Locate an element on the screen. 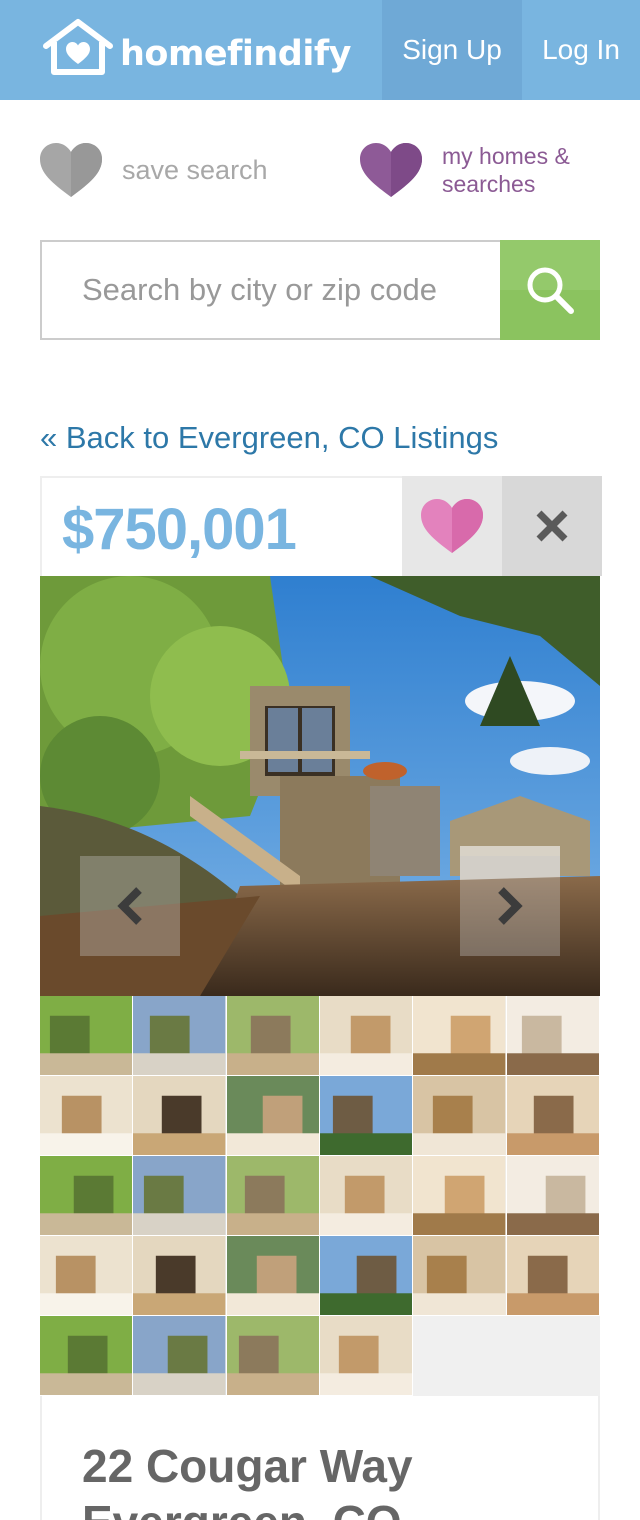 This screenshot has height=1520, width=640. house-heart-logo-icon is located at coordinates (78, 47).